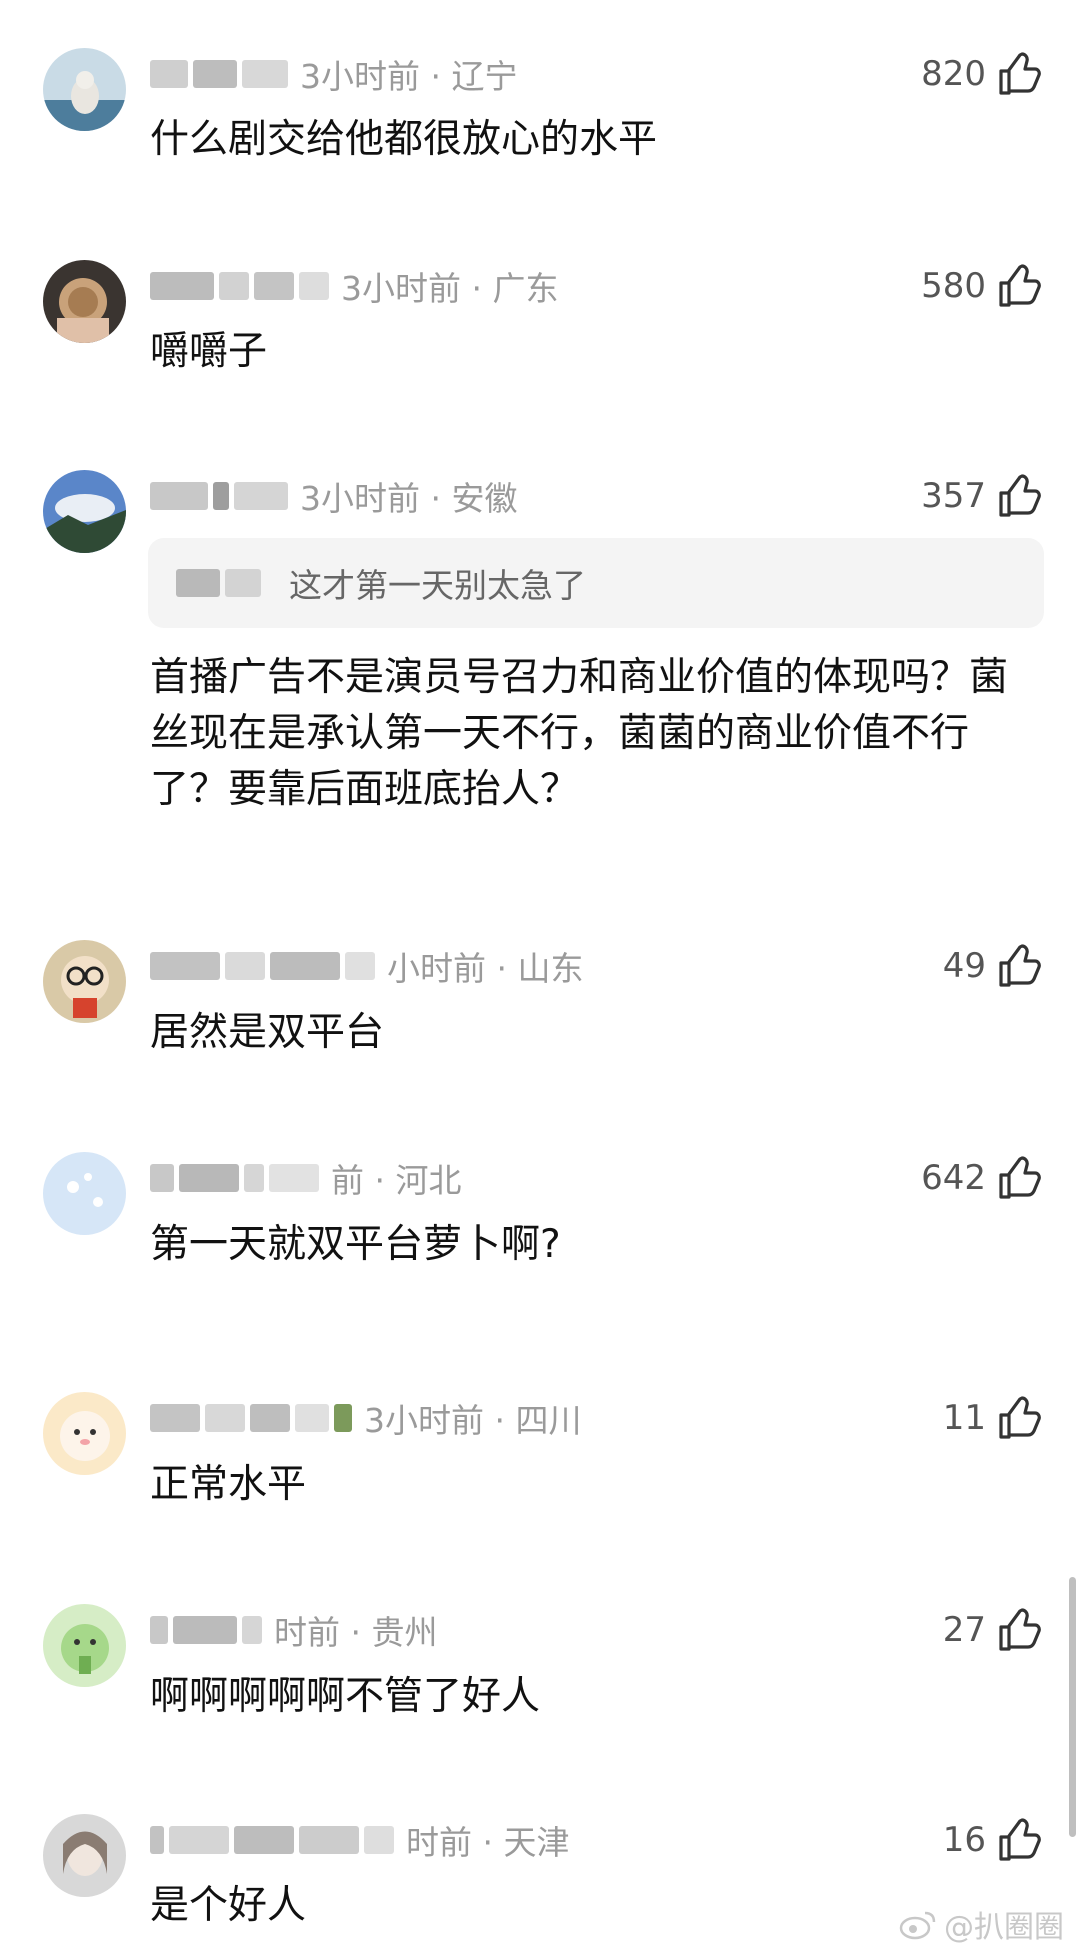 This screenshot has height=1952, width=1080. What do you see at coordinates (964, 1418) in the screenshot?
I see `like-count: 11` at bounding box center [964, 1418].